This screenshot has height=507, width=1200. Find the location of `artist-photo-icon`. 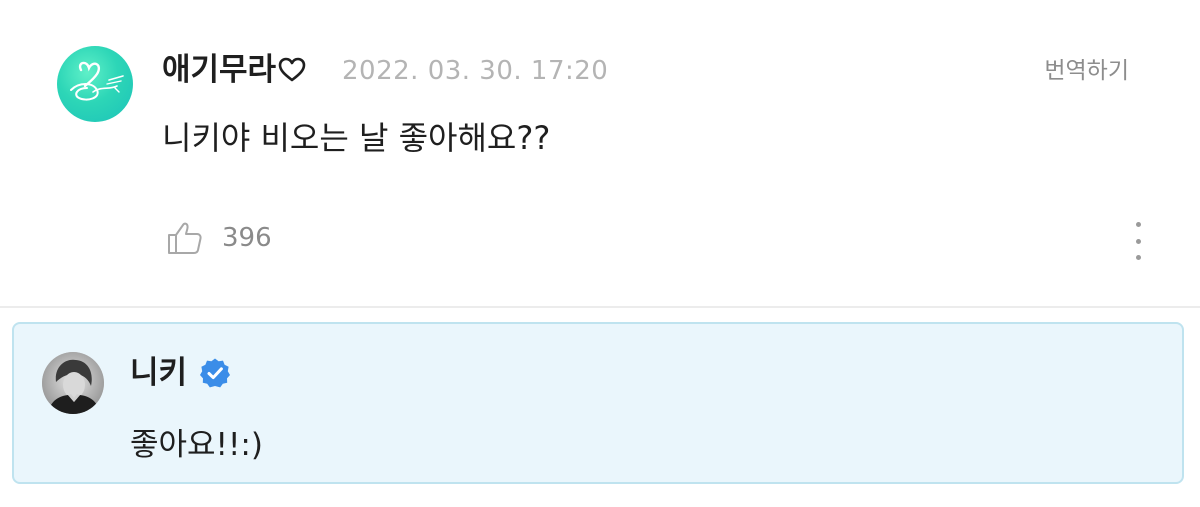

artist-photo-icon is located at coordinates (73, 383).